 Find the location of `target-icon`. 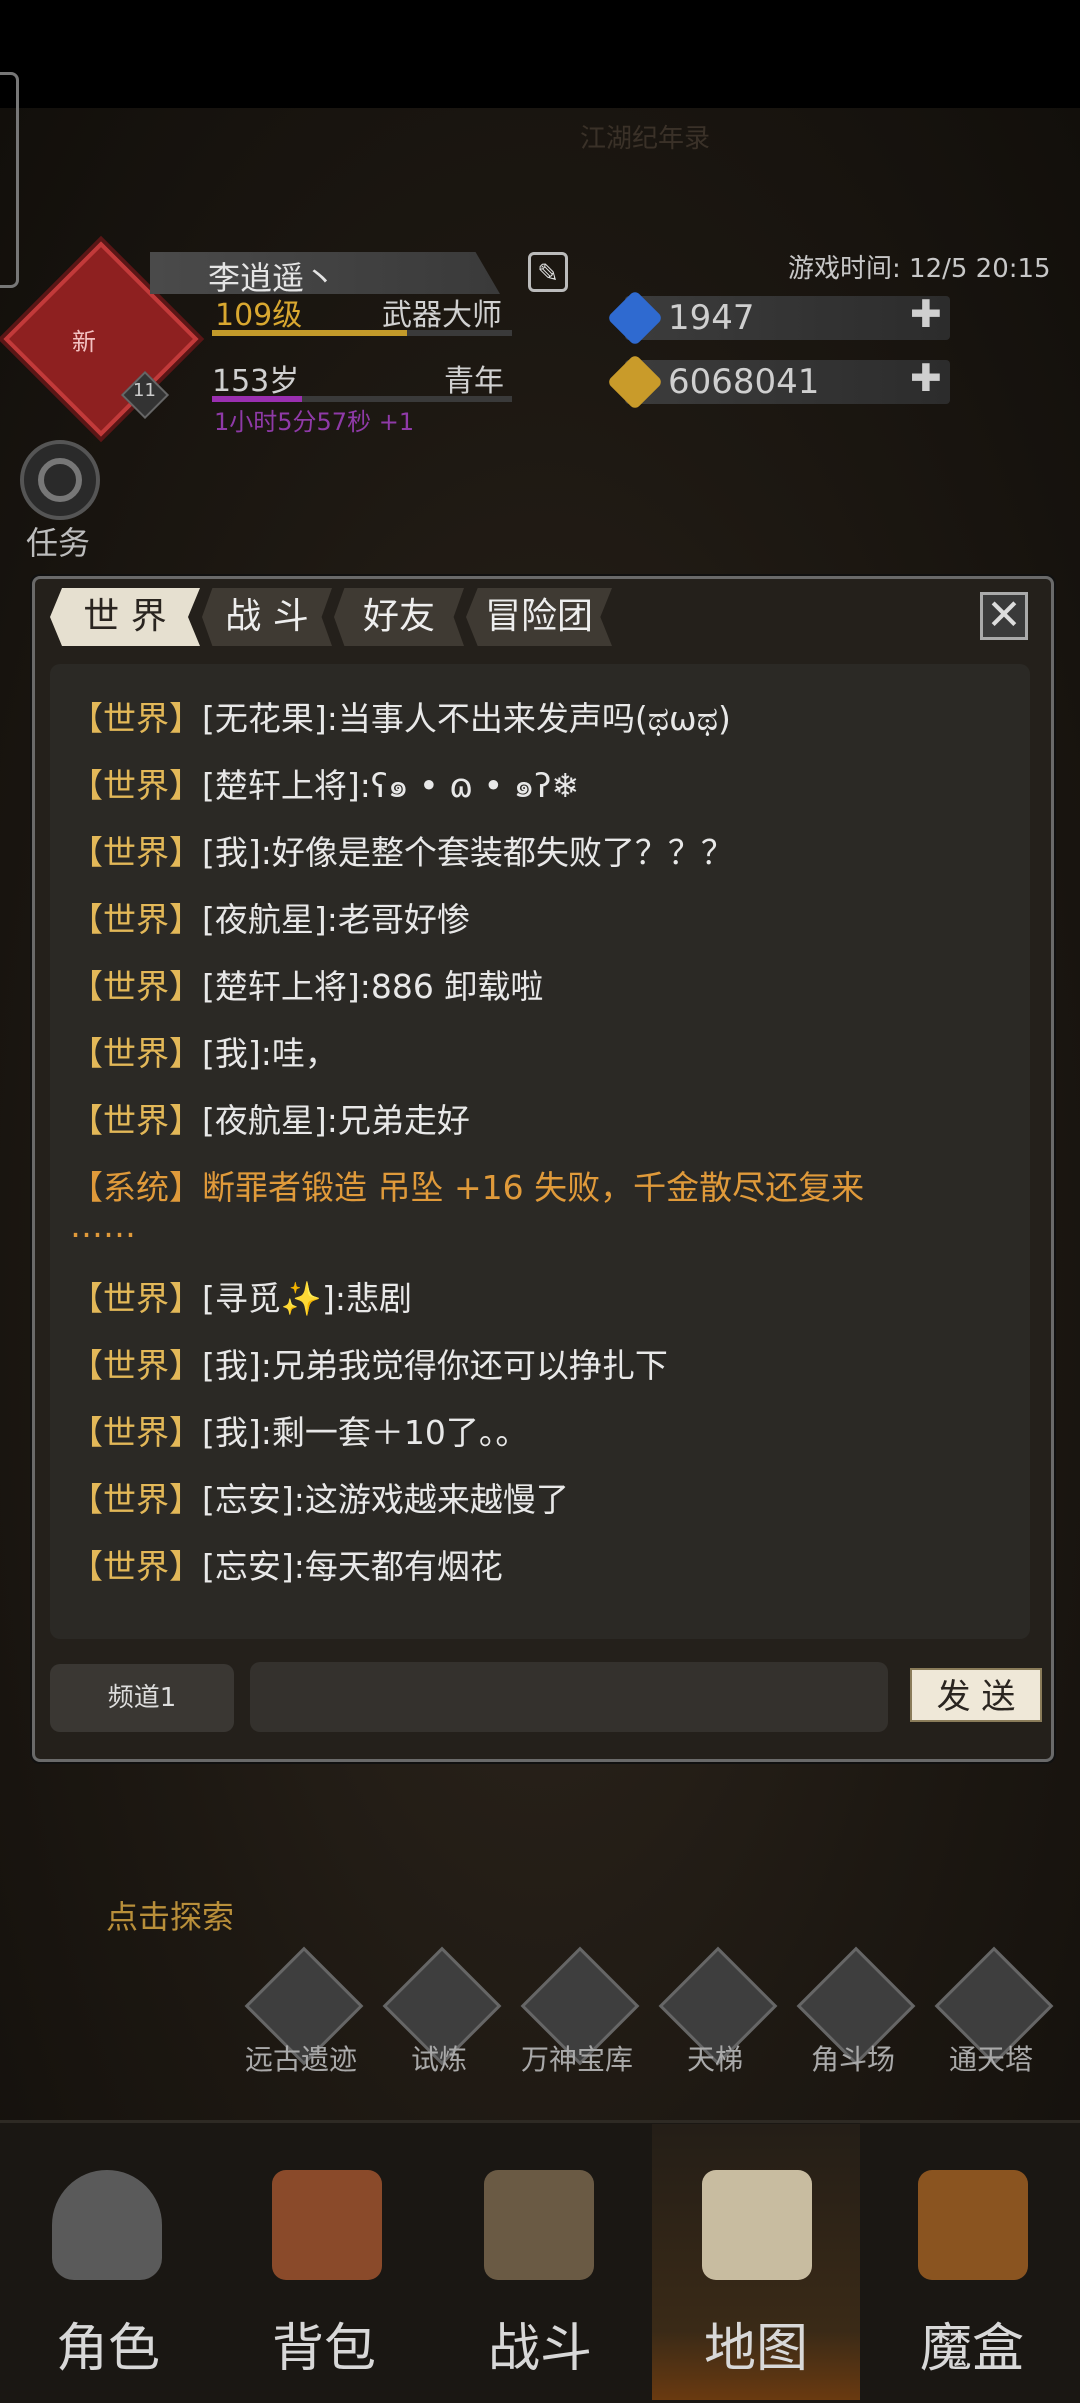

target-icon is located at coordinates (60, 480).